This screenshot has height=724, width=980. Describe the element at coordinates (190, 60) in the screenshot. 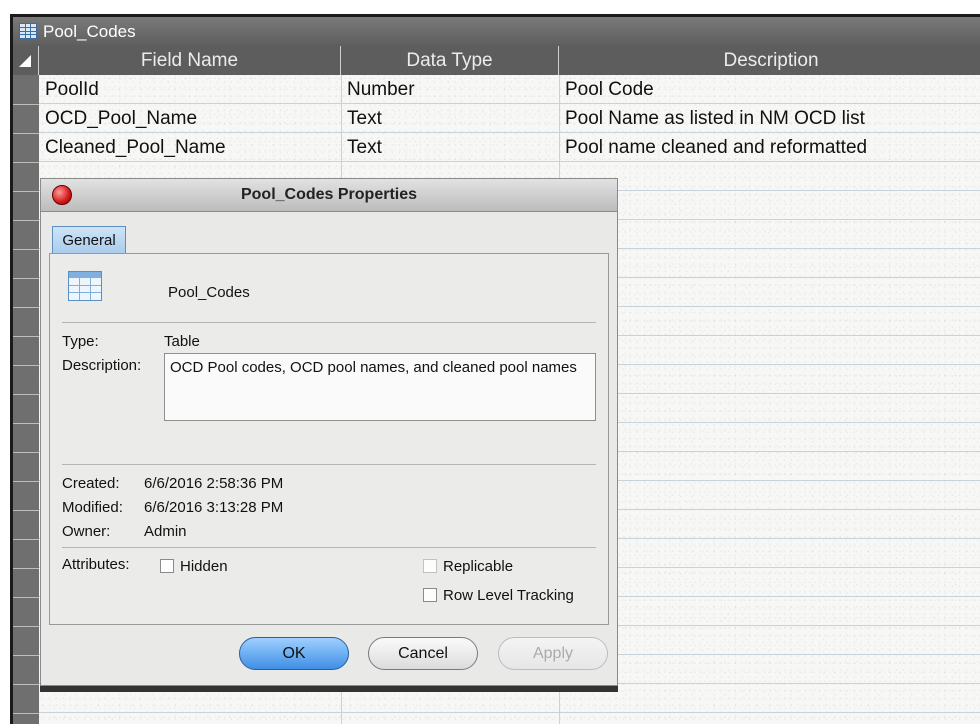

I see `column-header-field-name: Field Name` at that location.